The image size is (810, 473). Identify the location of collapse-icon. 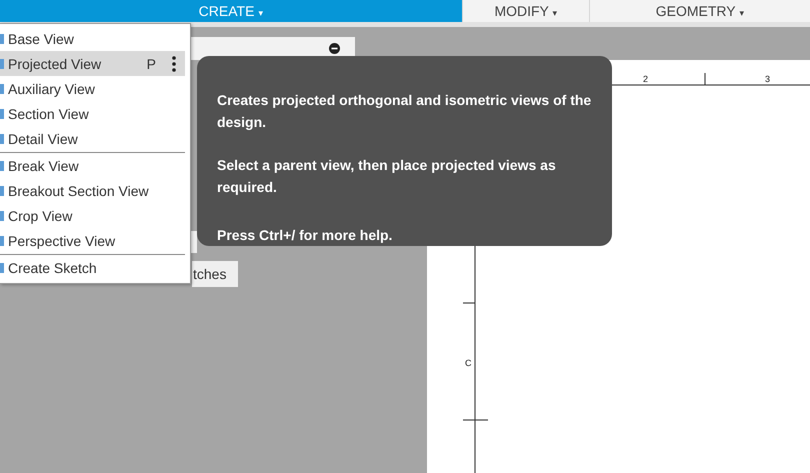
(334, 48).